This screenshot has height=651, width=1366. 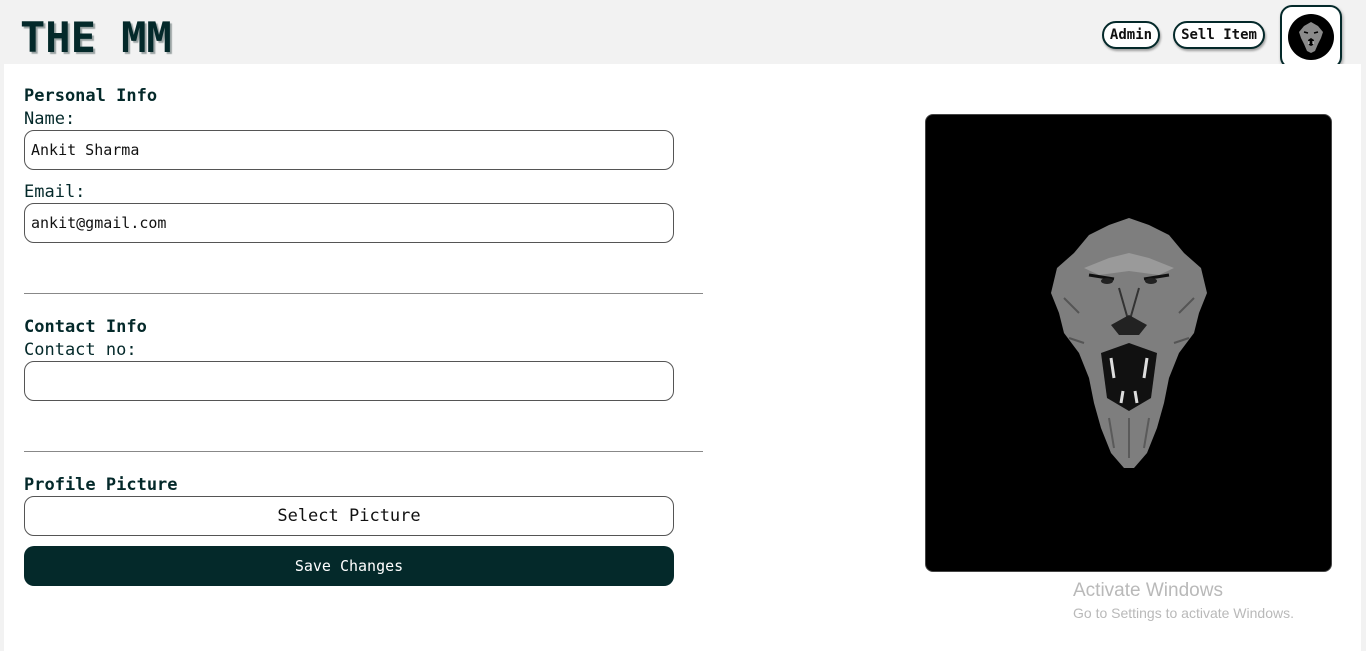 I want to click on contact-number-label: Contact no:, so click(x=80, y=350).